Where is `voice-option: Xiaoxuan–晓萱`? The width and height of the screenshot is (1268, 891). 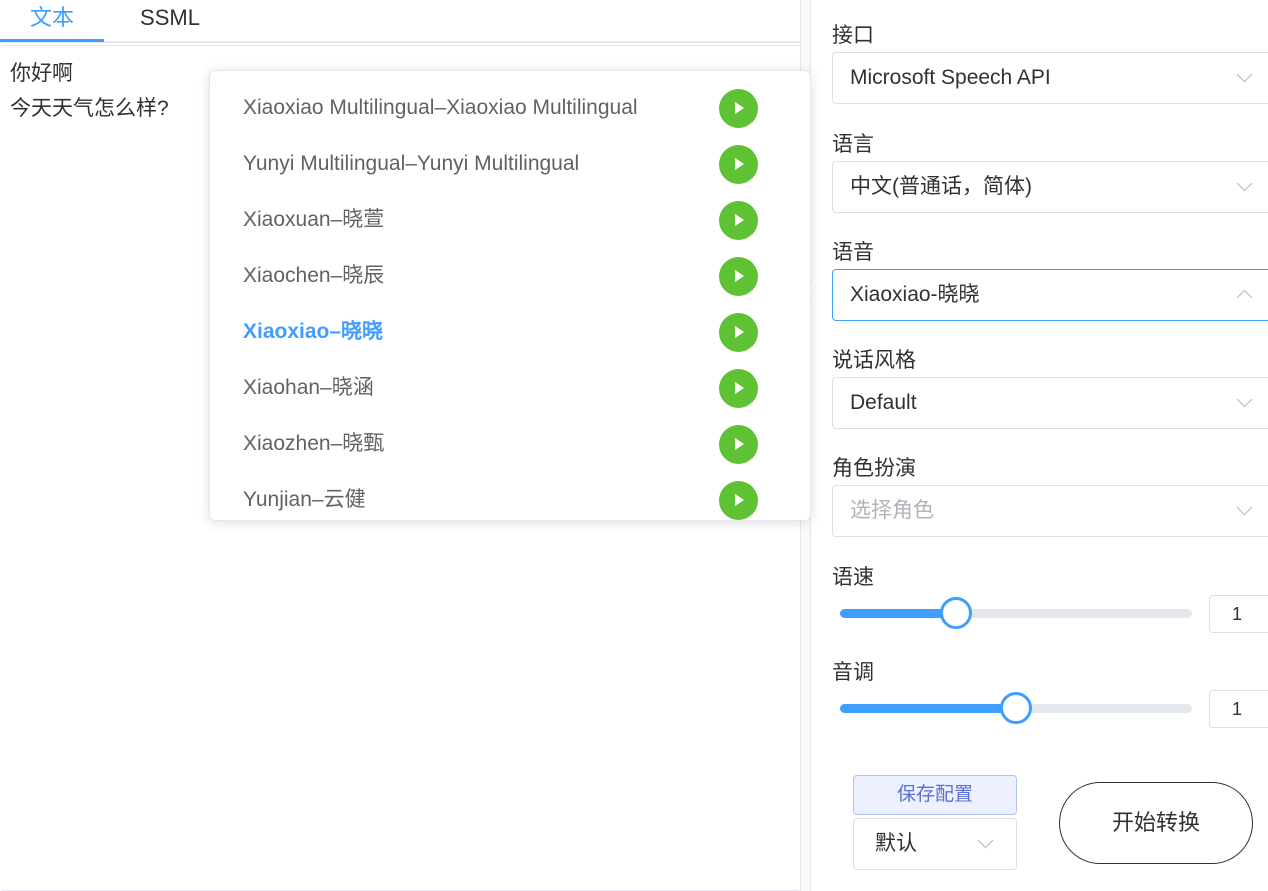 voice-option: Xiaoxuan–晓萱 is located at coordinates (510, 220).